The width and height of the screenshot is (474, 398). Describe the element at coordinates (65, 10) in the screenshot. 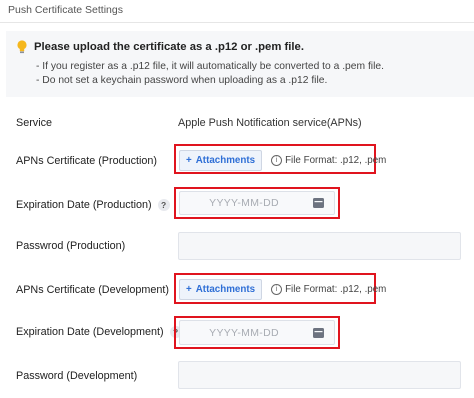

I see `page-title: Push Certificate Settings` at that location.